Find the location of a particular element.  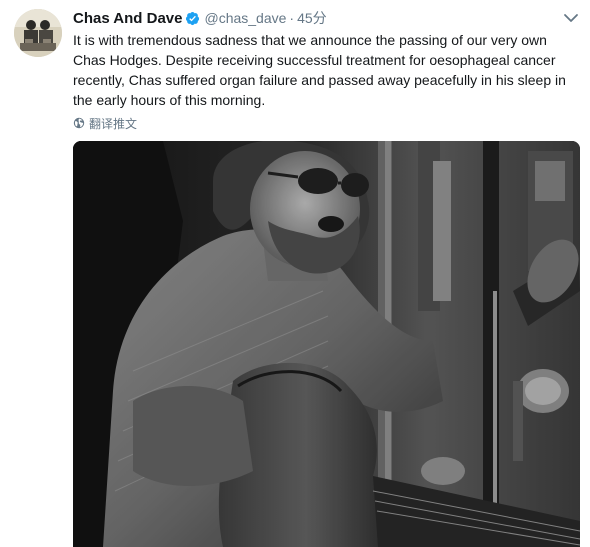

tweet-header: Chas And Dave @chas_dave · 45分 is located at coordinates (200, 18).